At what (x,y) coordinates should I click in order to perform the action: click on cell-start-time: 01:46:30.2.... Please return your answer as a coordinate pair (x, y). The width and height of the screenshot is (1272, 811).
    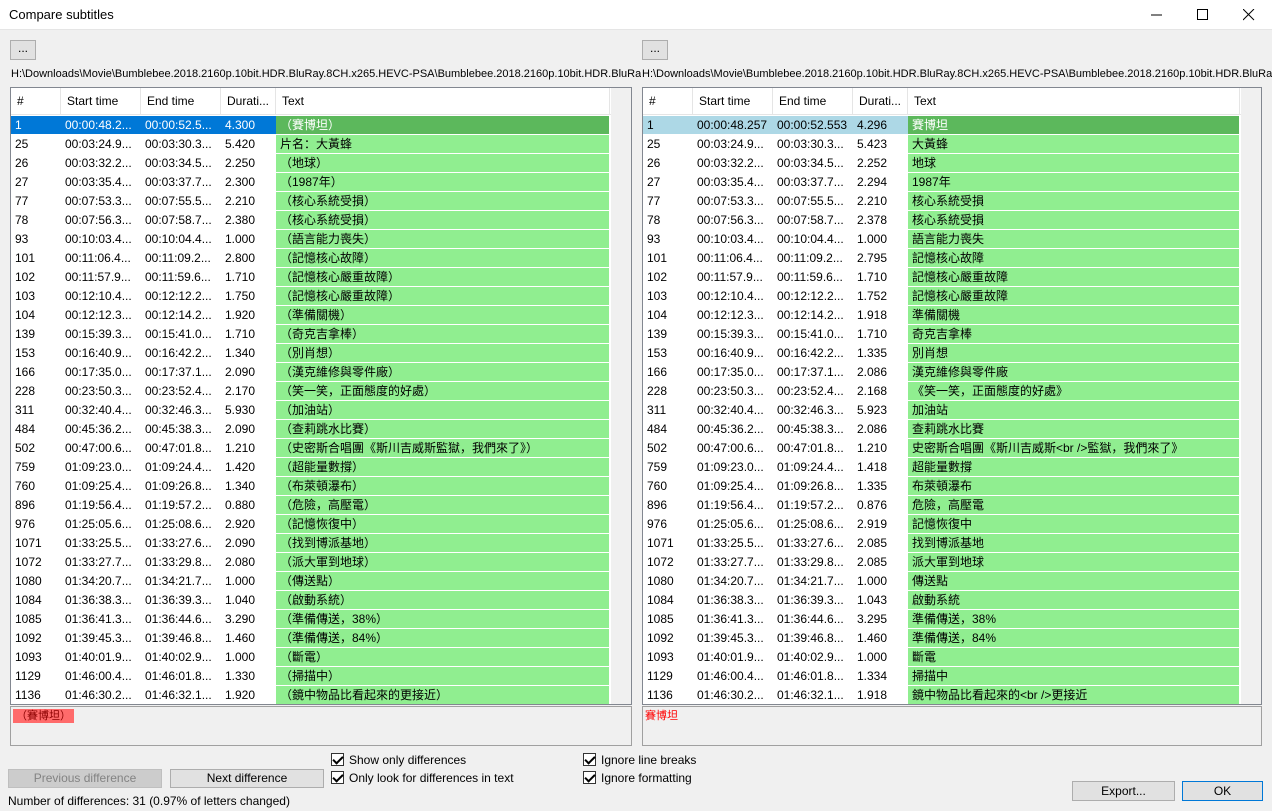
    Looking at the image, I should click on (98, 695).